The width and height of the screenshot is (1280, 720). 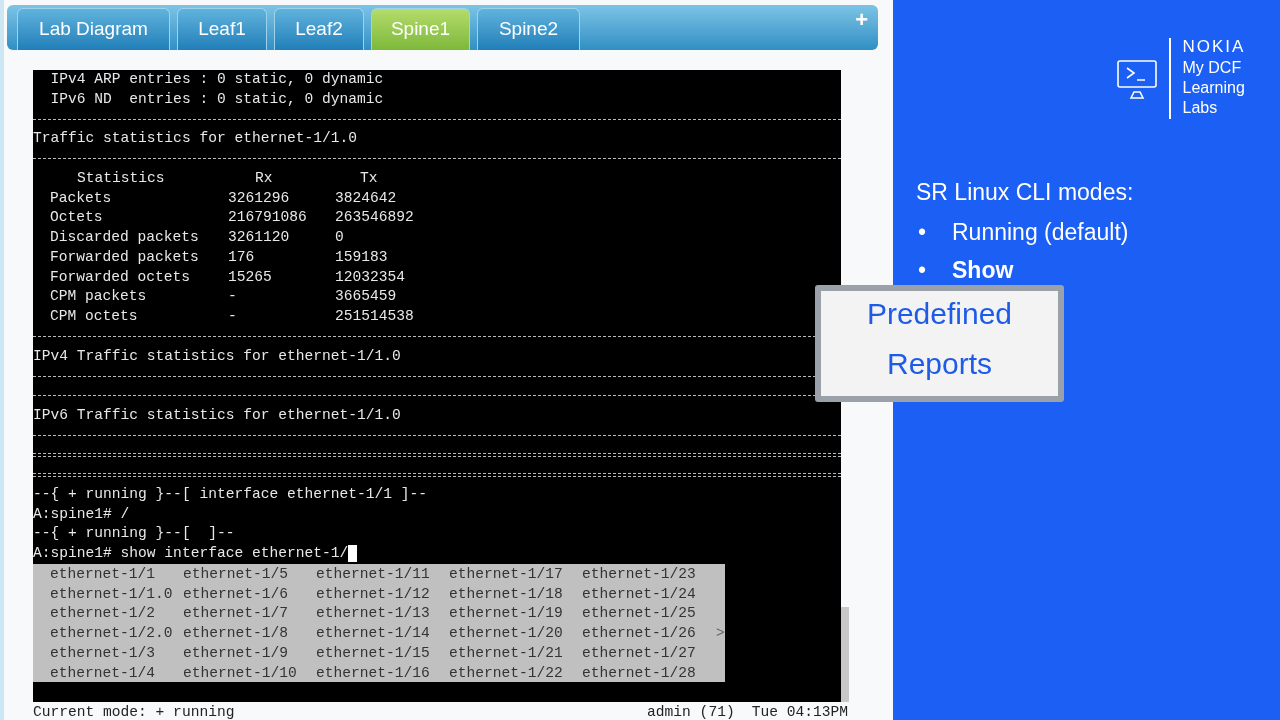 What do you see at coordinates (236, 614) in the screenshot?
I see `completion-item: ethernet-1/7` at bounding box center [236, 614].